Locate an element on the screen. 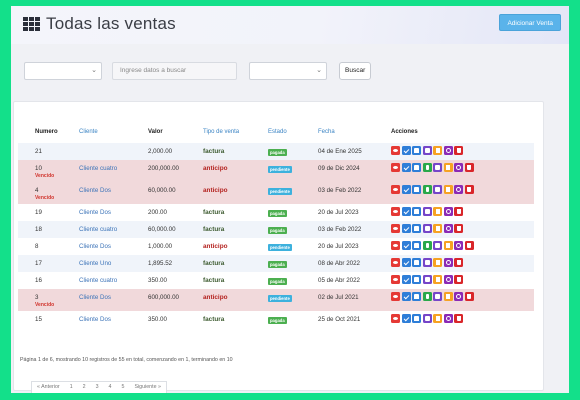 Image resolution: width=580 pixels, height=400 pixels. page-prev: « Anterior is located at coordinates (48, 387).